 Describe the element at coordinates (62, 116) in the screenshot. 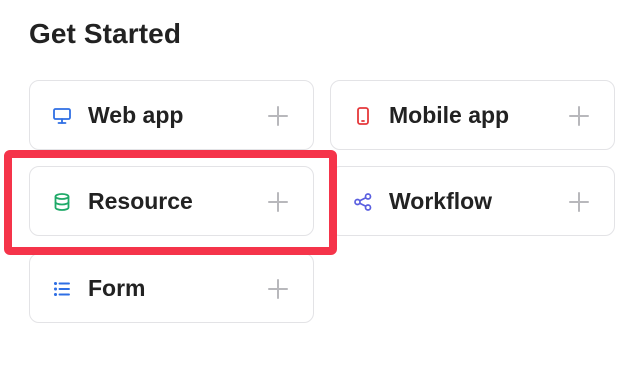

I see `monitor-icon` at that location.